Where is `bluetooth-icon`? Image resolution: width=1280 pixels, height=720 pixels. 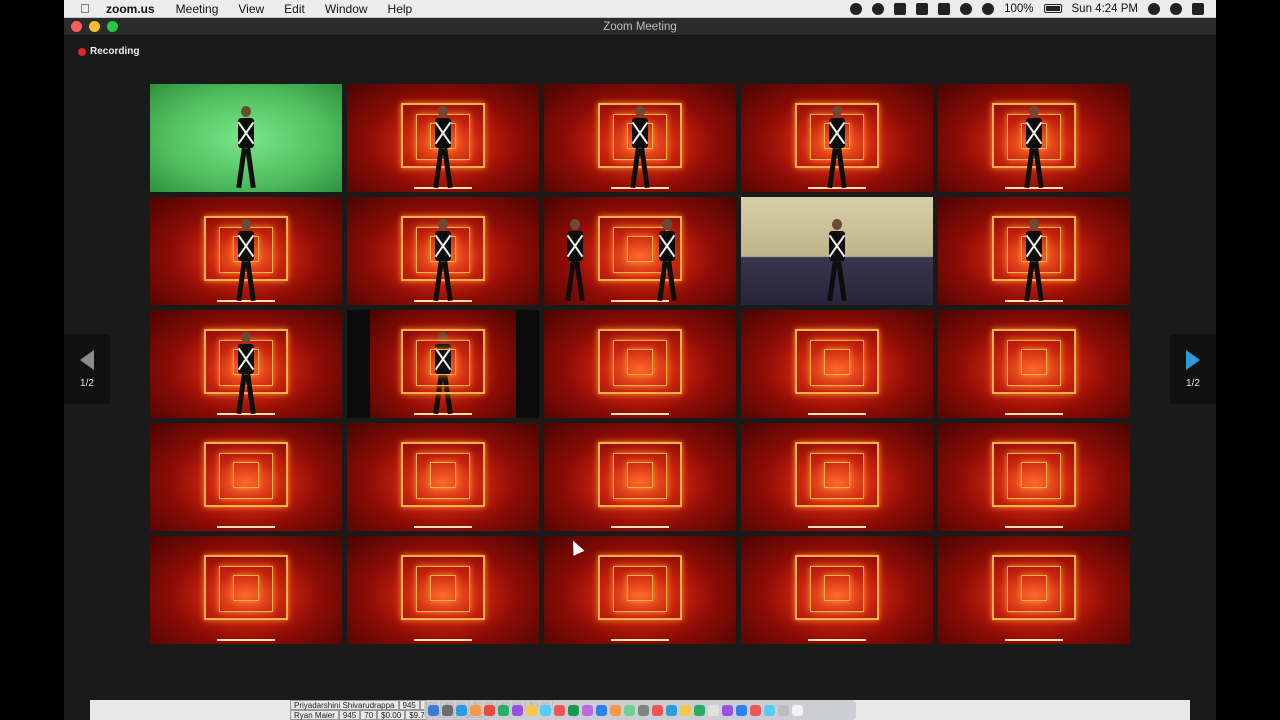 bluetooth-icon is located at coordinates (966, 8).